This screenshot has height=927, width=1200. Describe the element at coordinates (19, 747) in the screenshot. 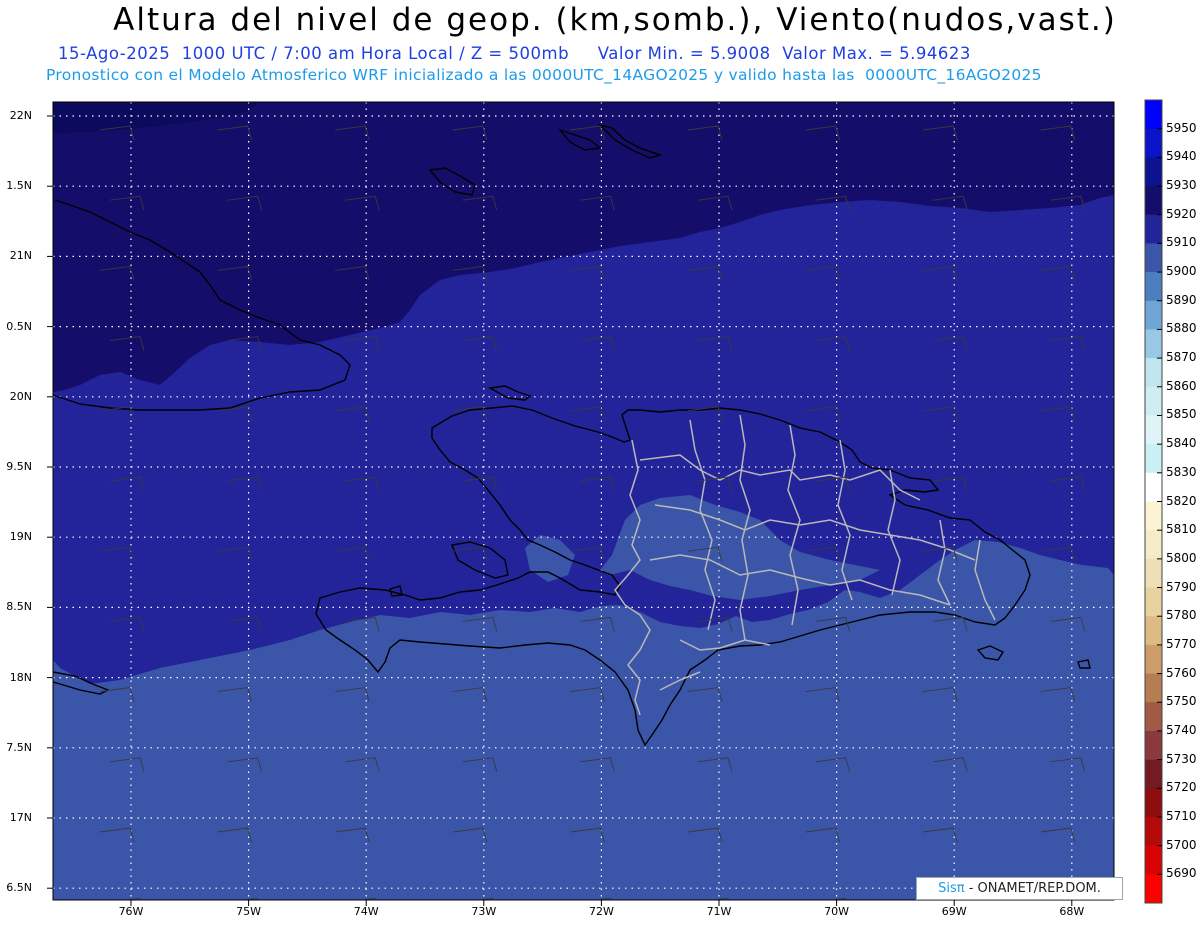

I see `lat-label: 7.5N` at that location.